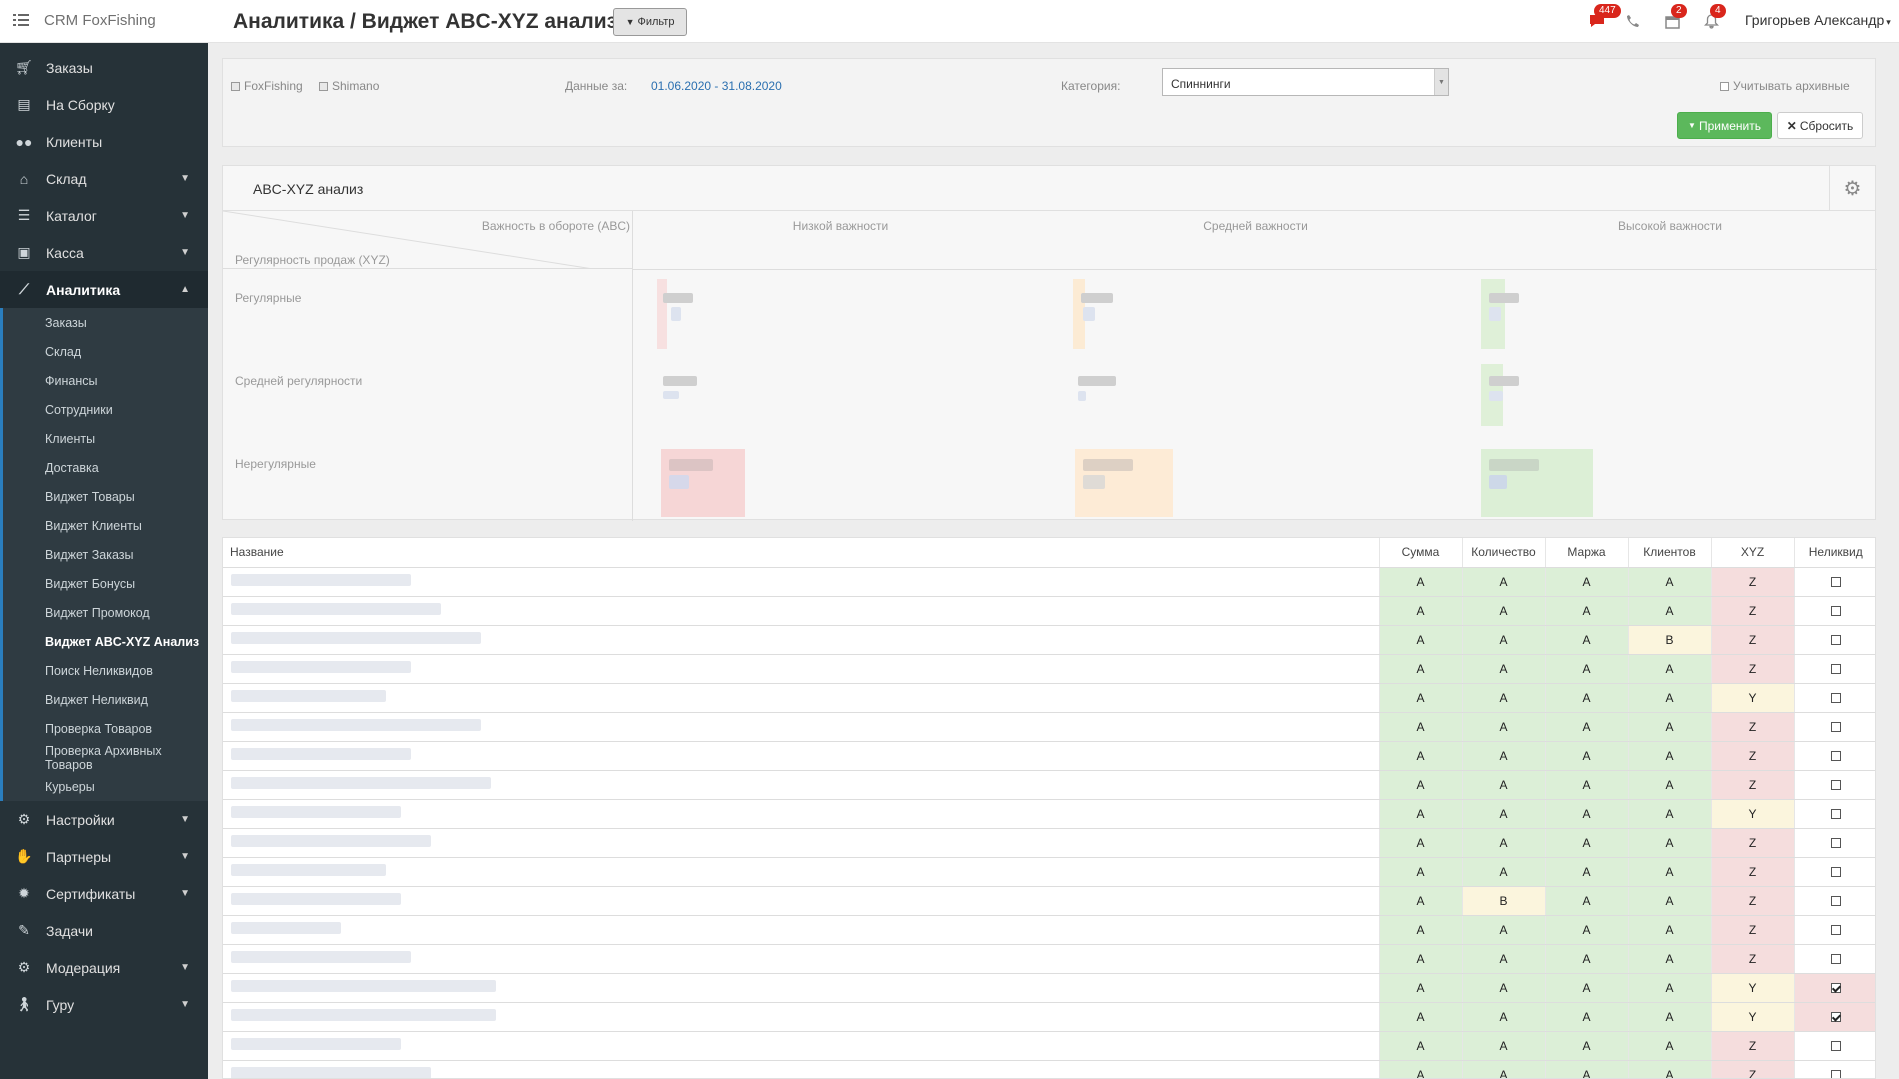 The height and width of the screenshot is (1079, 1899). I want to click on brand-name: CRM FoxFishing, so click(100, 20).